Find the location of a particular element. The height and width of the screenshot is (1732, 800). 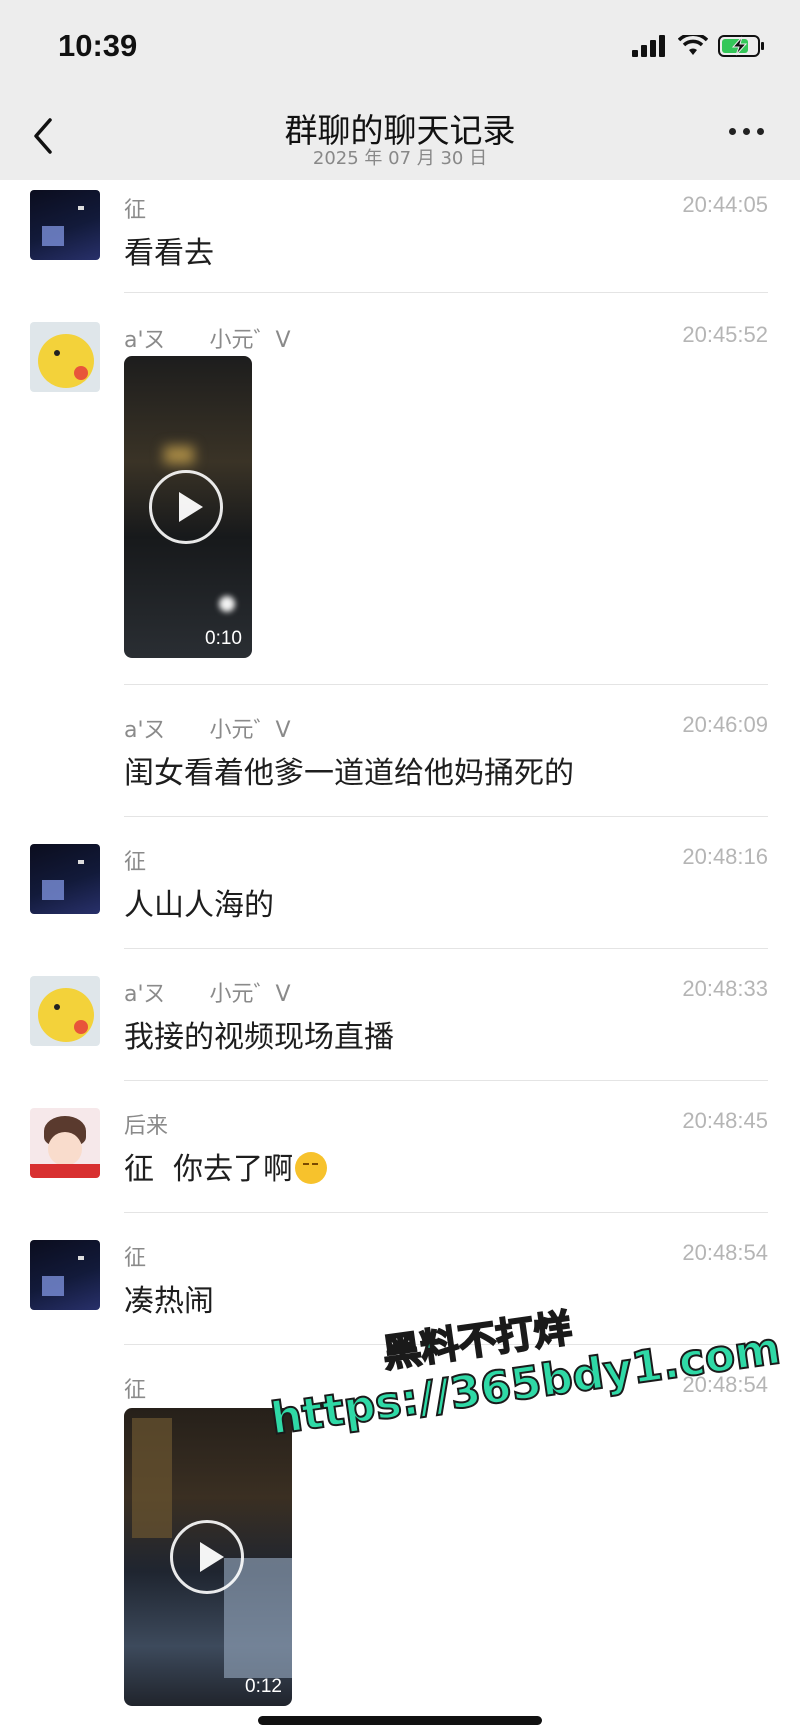

nav-header: 10:39 群聊的聊天记录 2025 年 07 月 30 日 is located at coordinates (400, 90).